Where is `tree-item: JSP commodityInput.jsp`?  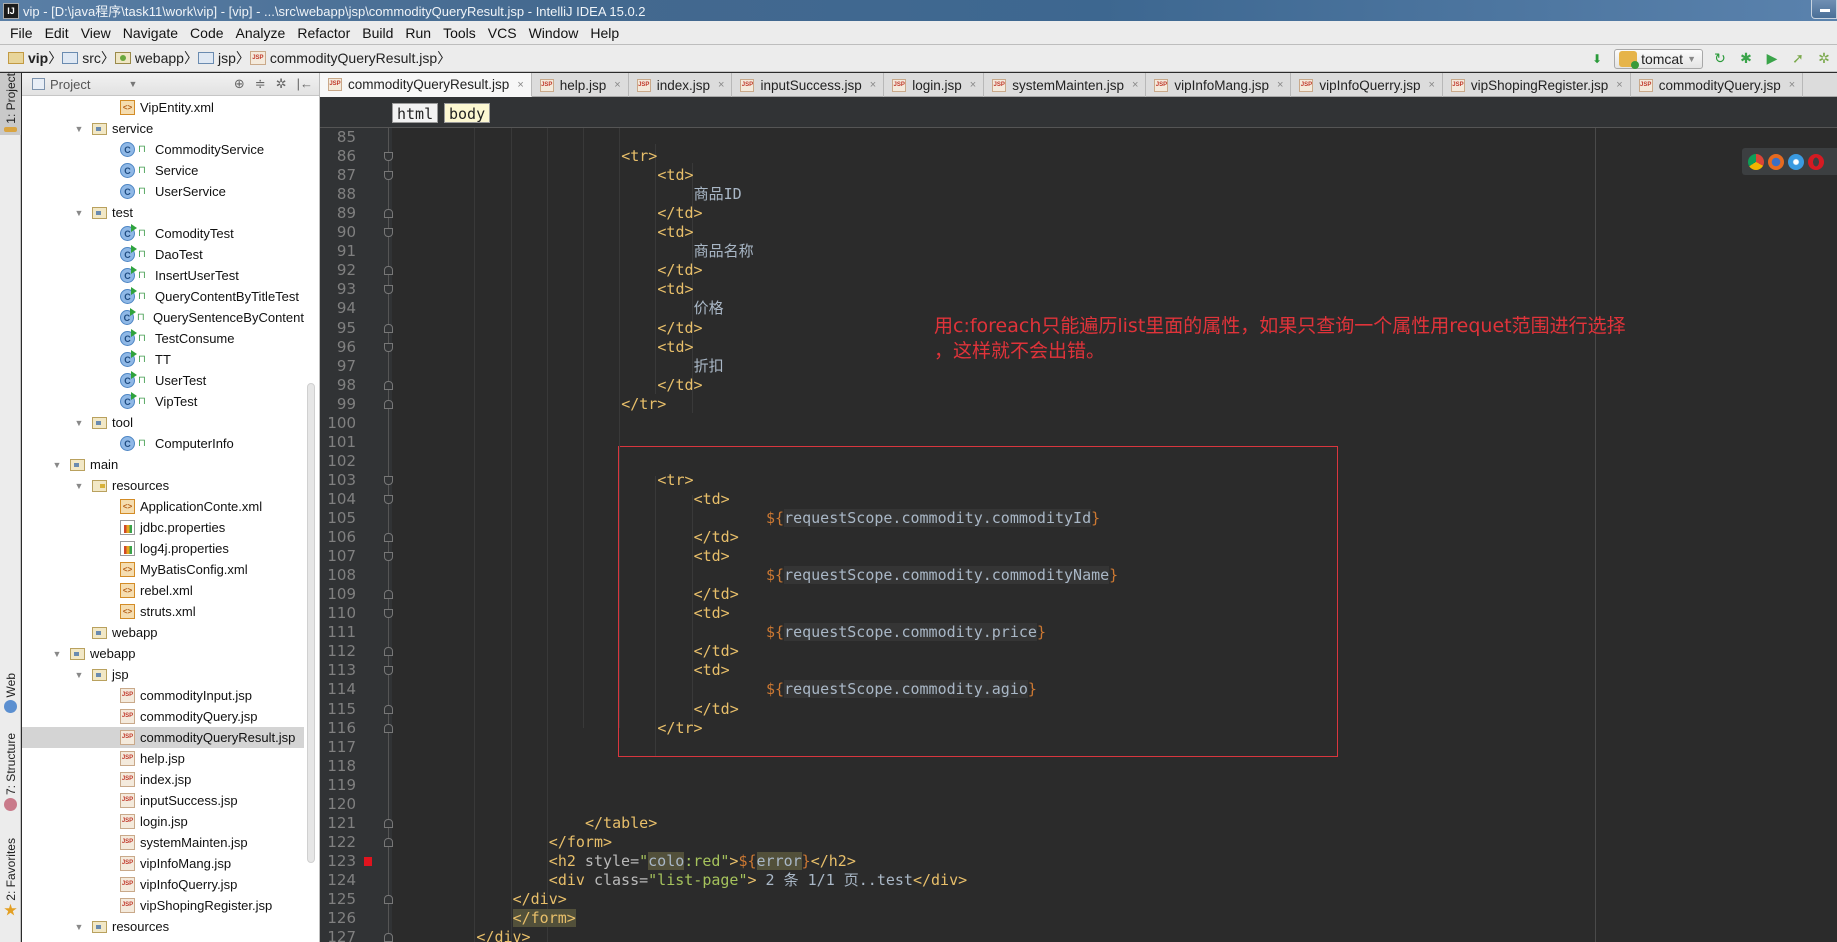 tree-item: JSP commodityInput.jsp is located at coordinates (163, 695).